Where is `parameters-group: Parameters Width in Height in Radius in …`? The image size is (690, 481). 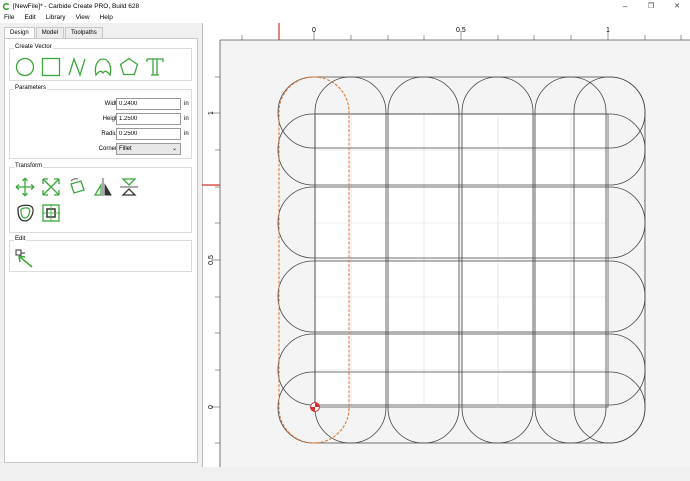 parameters-group: Parameters Width in Height in Radius in … is located at coordinates (101, 122).